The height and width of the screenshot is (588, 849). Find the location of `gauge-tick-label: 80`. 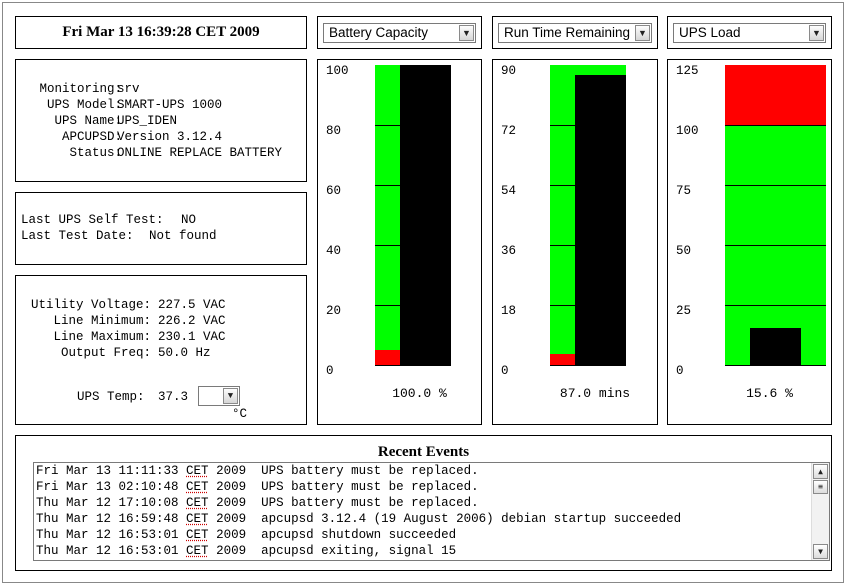

gauge-tick-label: 80 is located at coordinates (334, 131).